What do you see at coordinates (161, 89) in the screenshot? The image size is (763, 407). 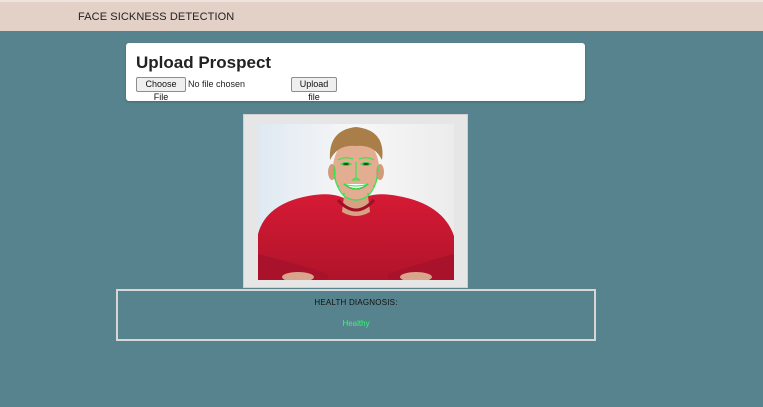 I see `choose-file-button: Choose File` at bounding box center [161, 89].